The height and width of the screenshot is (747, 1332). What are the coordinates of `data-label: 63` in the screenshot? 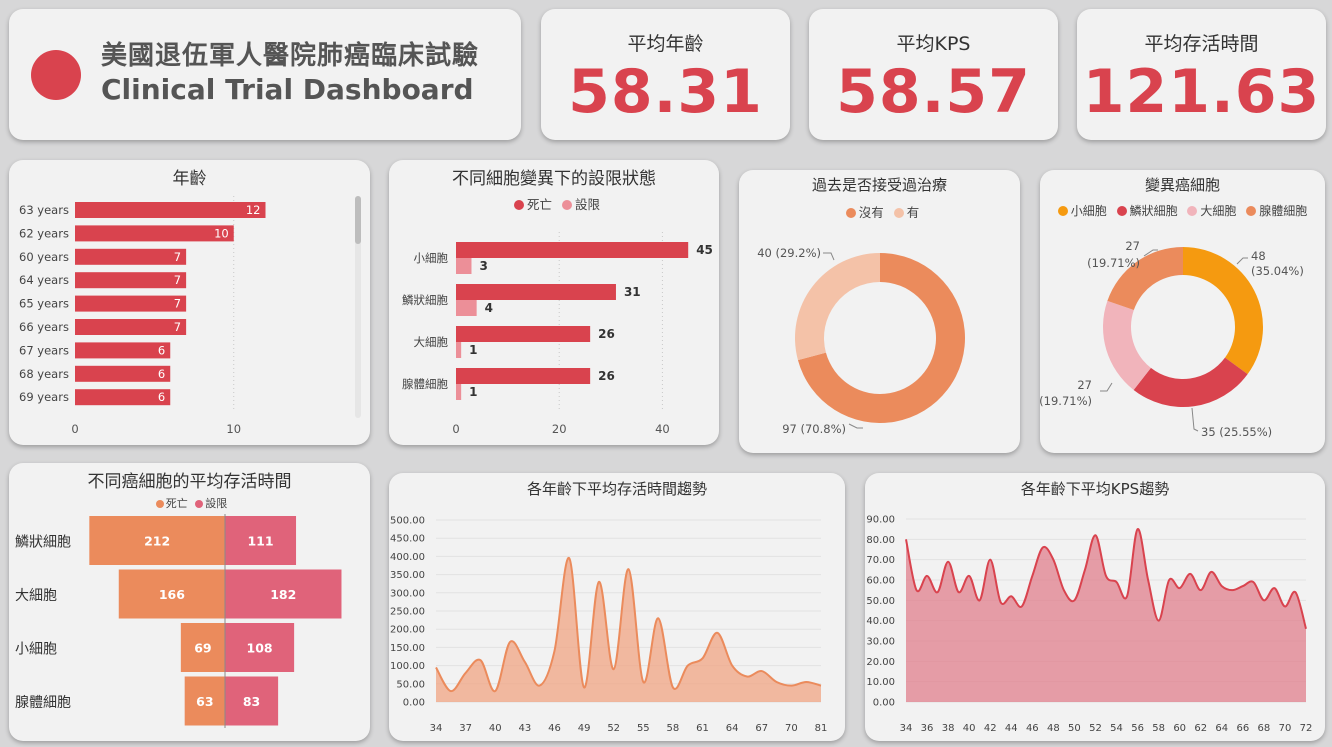 It's located at (204, 701).